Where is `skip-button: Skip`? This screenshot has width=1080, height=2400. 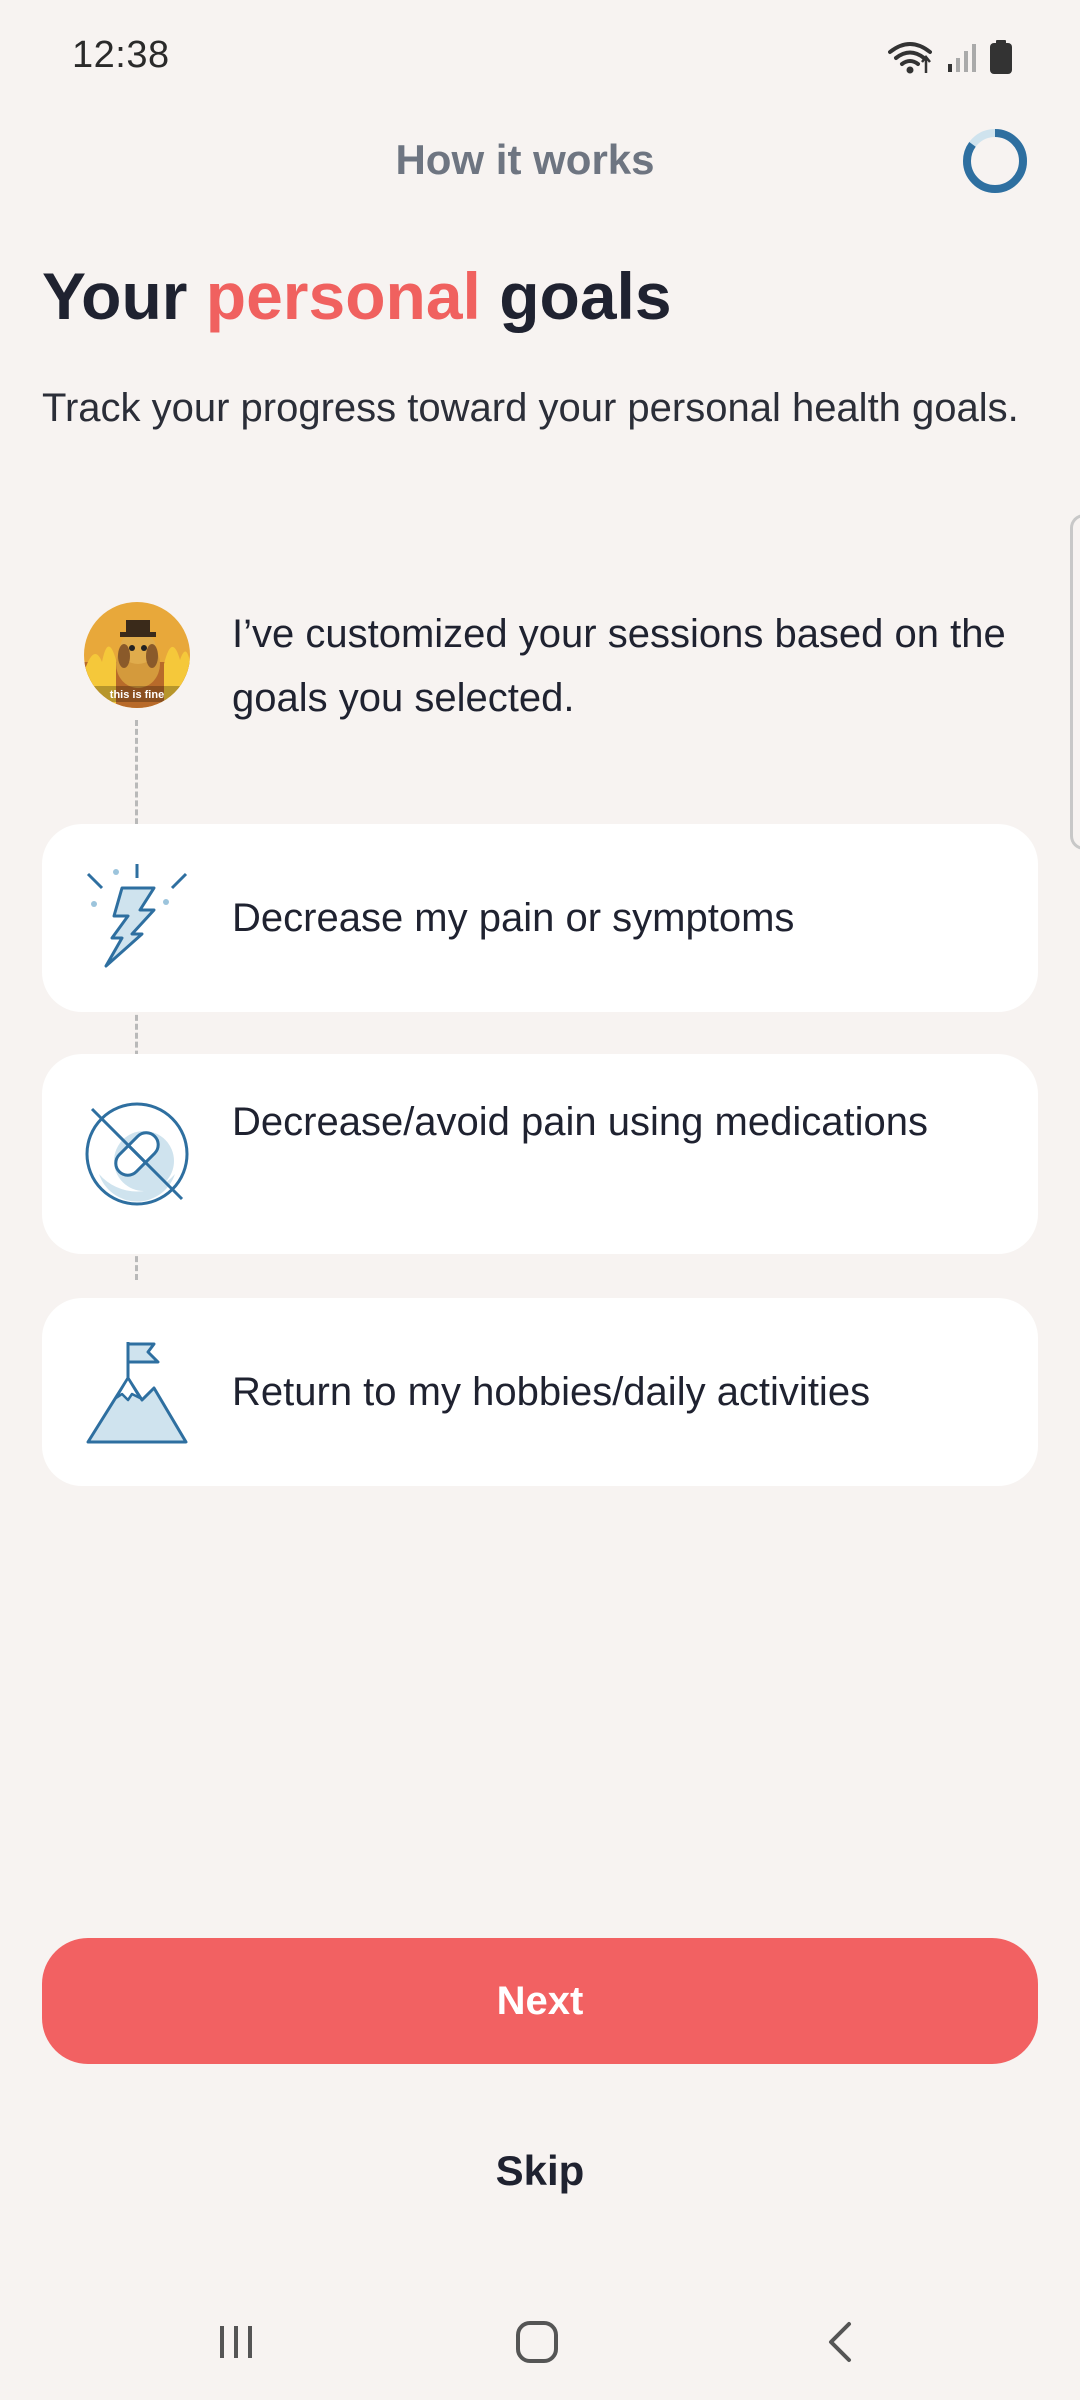 skip-button: Skip is located at coordinates (540, 2171).